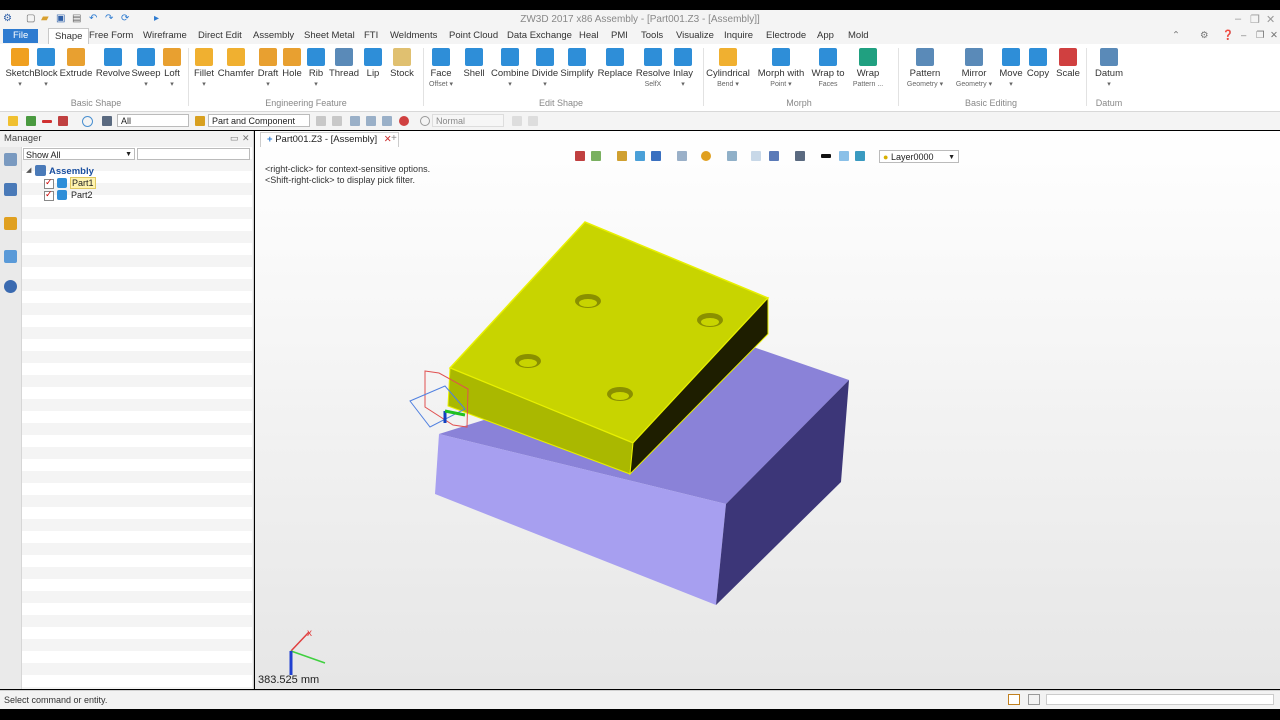 The width and height of the screenshot is (1280, 720). Describe the element at coordinates (1204, 35) in the screenshot. I see `settings-icon: ⚙` at that location.